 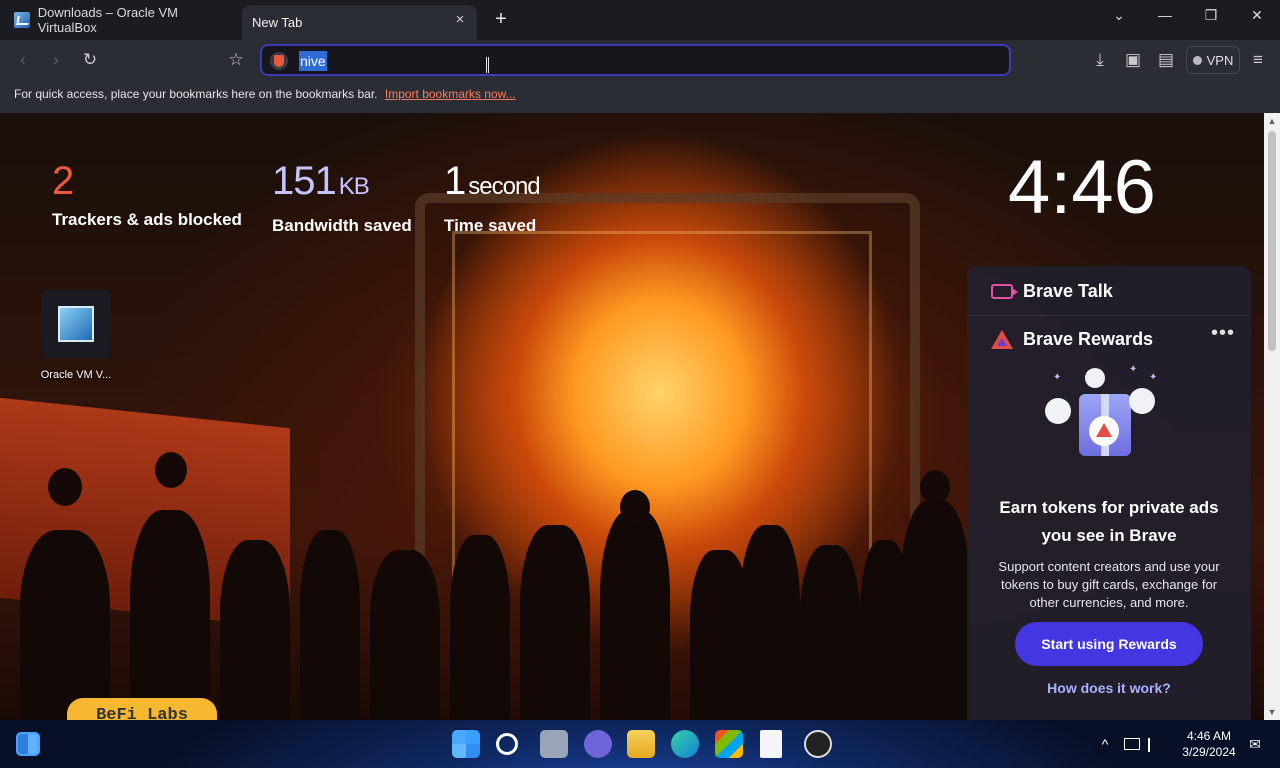 What do you see at coordinates (147, 219) in the screenshot?
I see `trackers-blocked-label: Trackers & ads blocked` at bounding box center [147, 219].